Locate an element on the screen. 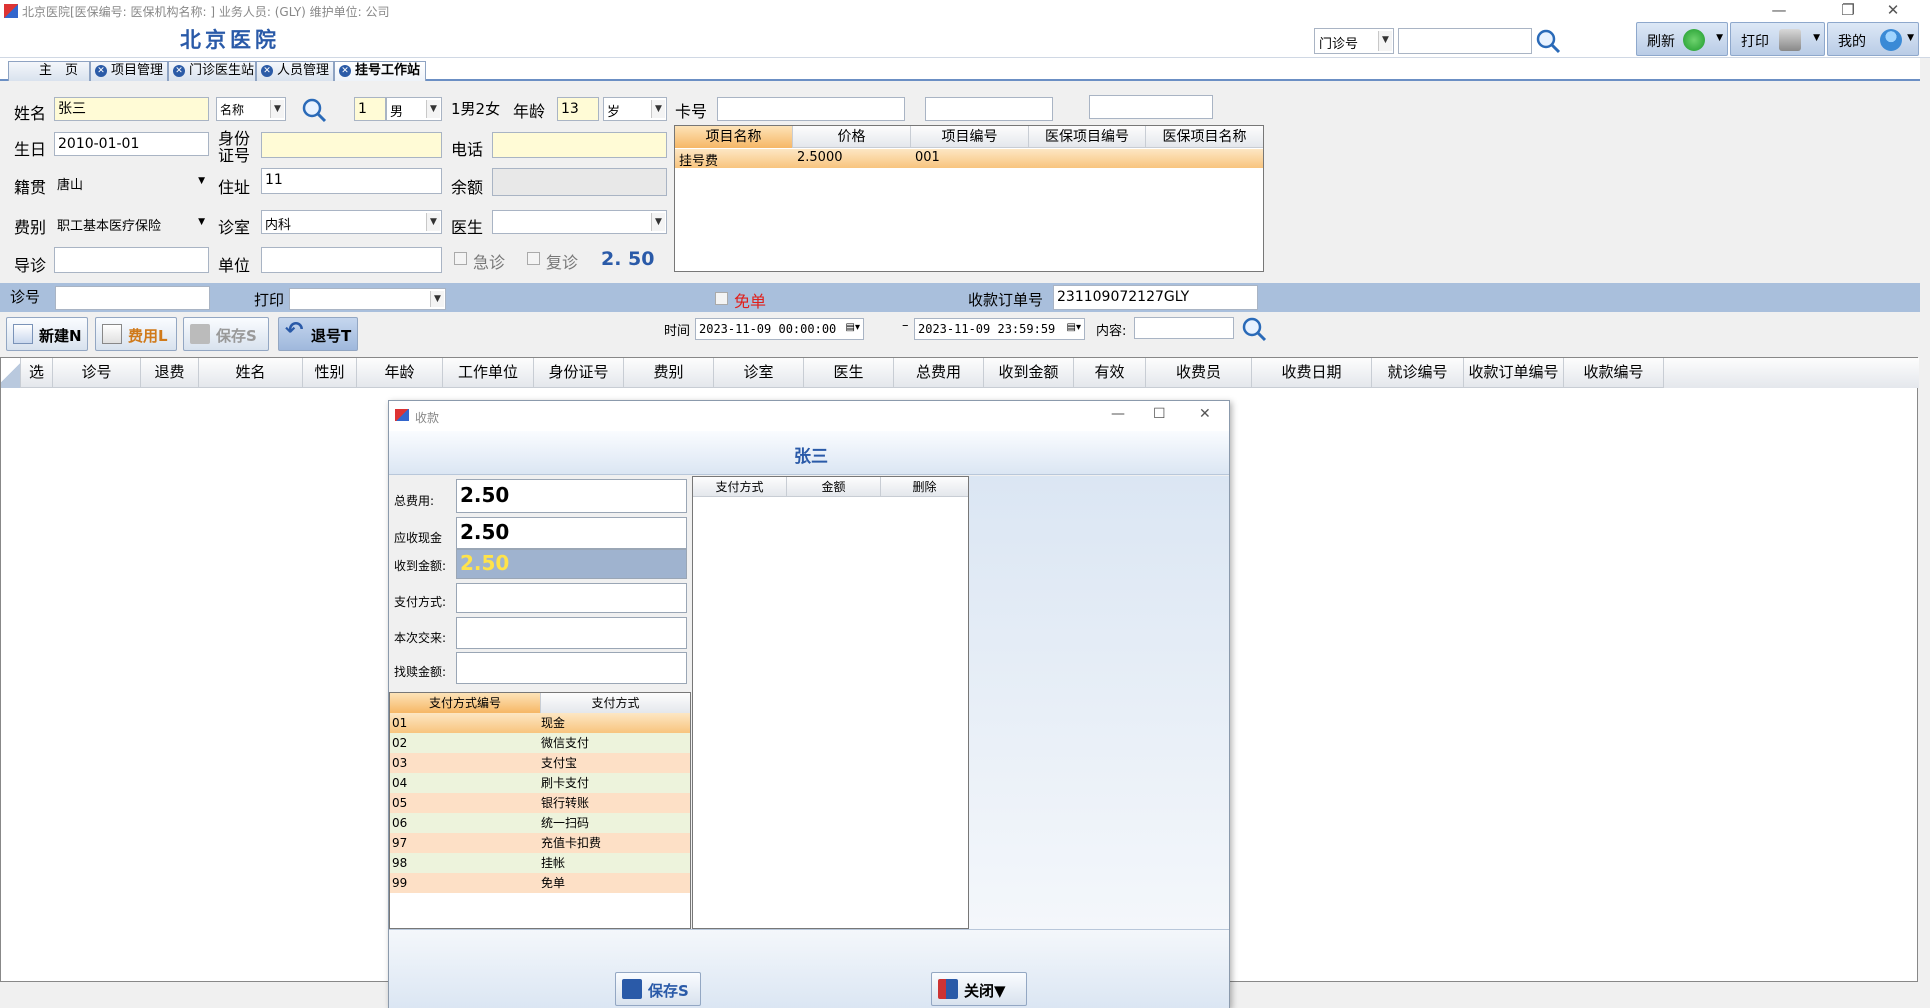 This screenshot has width=1930, height=1008. col-valid: 有效 is located at coordinates (1110, 373).